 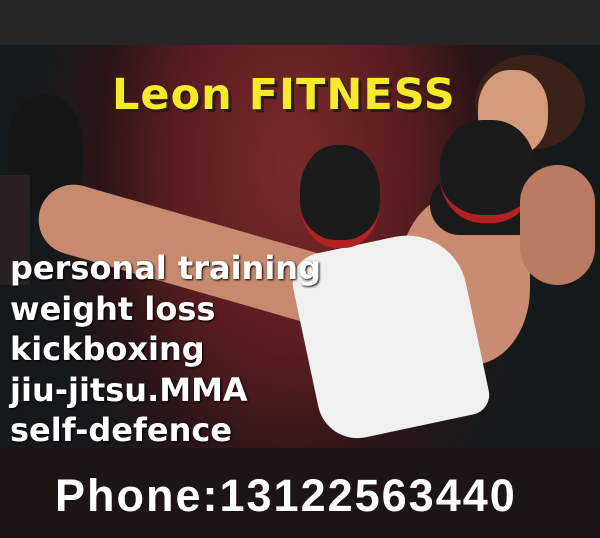 What do you see at coordinates (284, 95) in the screenshot?
I see `gym-title: Leon FITNESS` at bounding box center [284, 95].